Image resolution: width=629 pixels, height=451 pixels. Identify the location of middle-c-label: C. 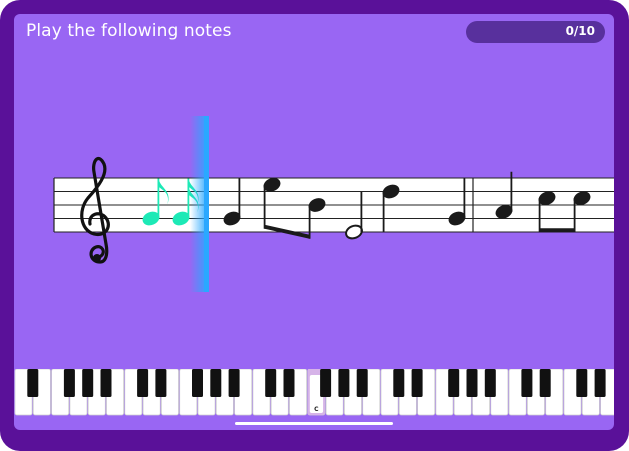
(316, 409).